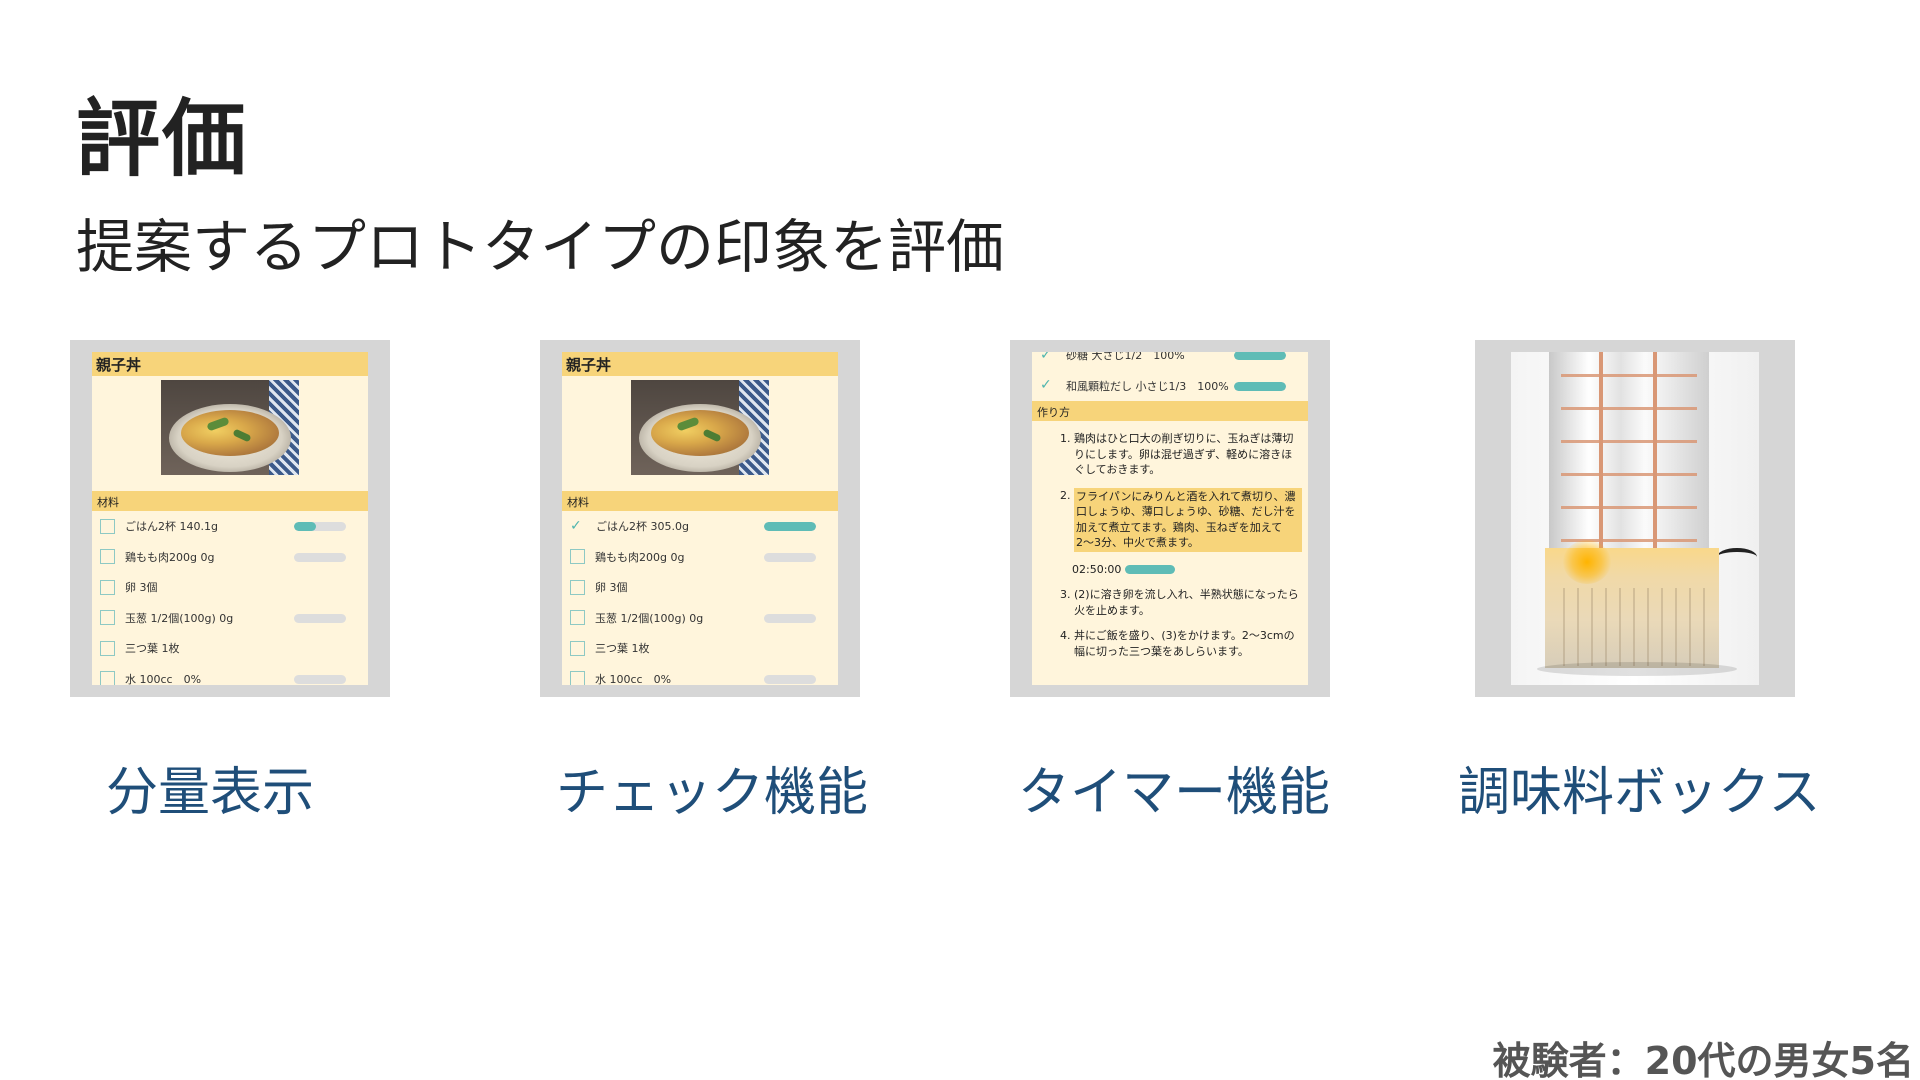 The height and width of the screenshot is (1080, 1920). What do you see at coordinates (712, 793) in the screenshot?
I see `caption-check: チェック機能` at bounding box center [712, 793].